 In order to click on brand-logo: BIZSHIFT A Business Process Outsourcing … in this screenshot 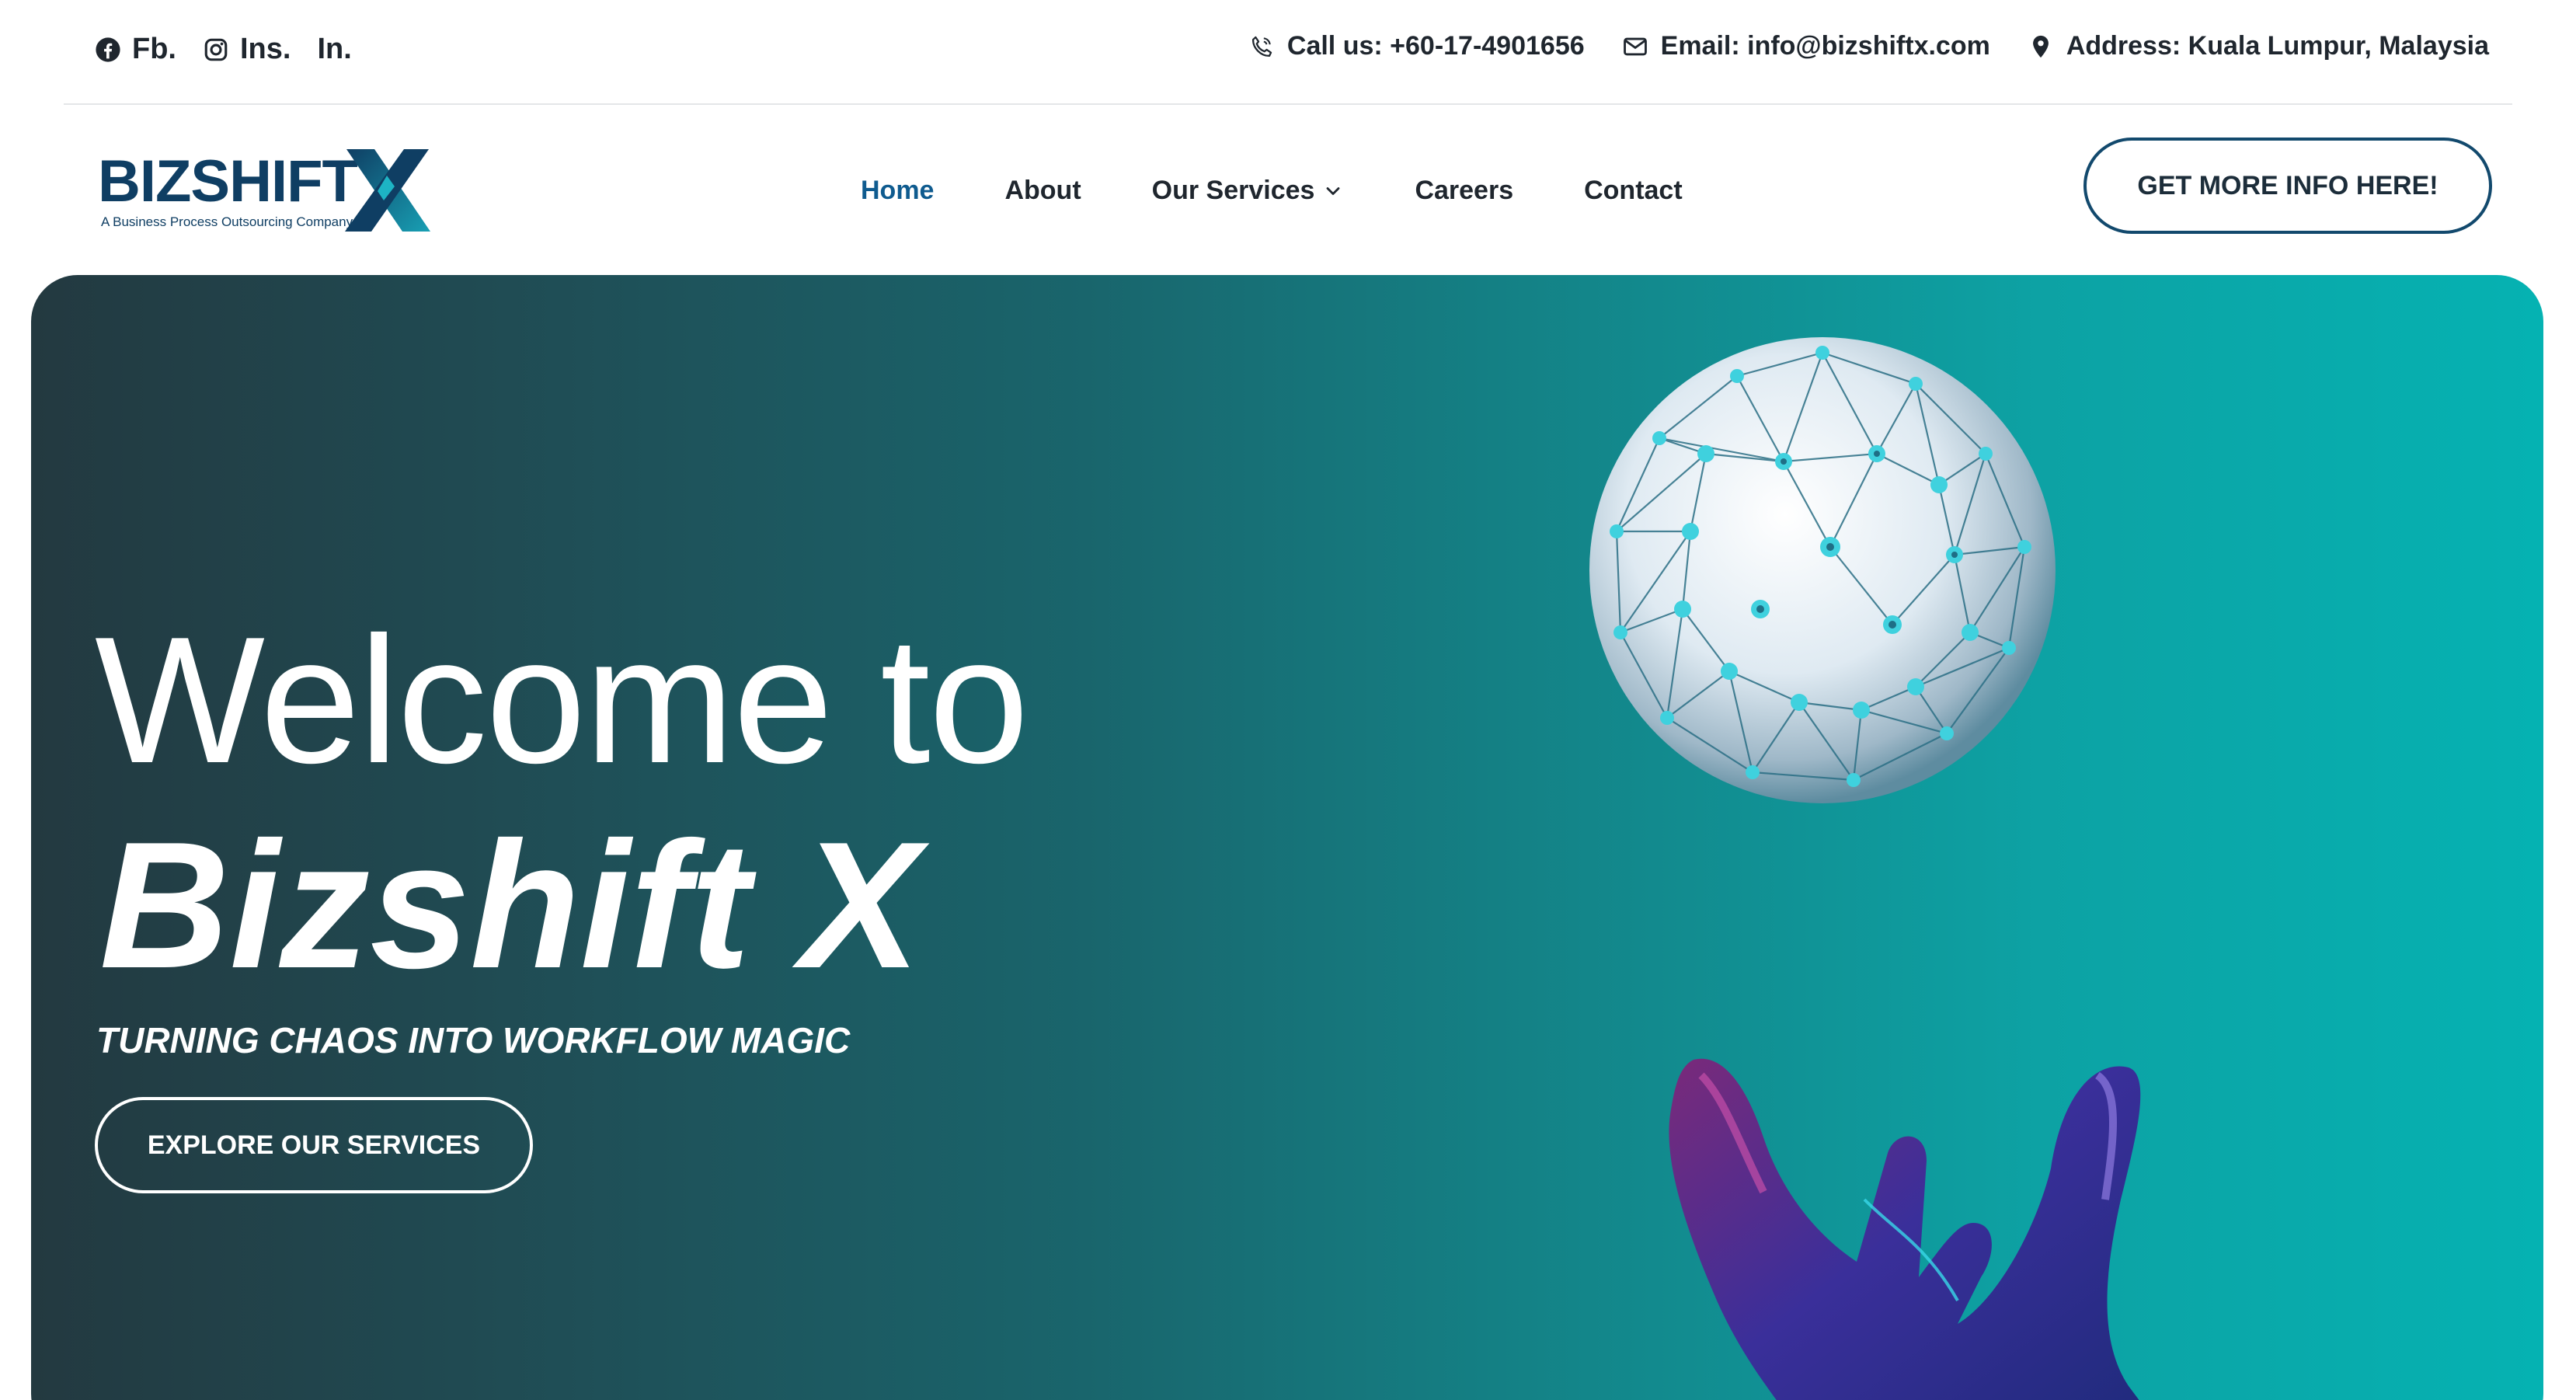, I will do `click(265, 190)`.